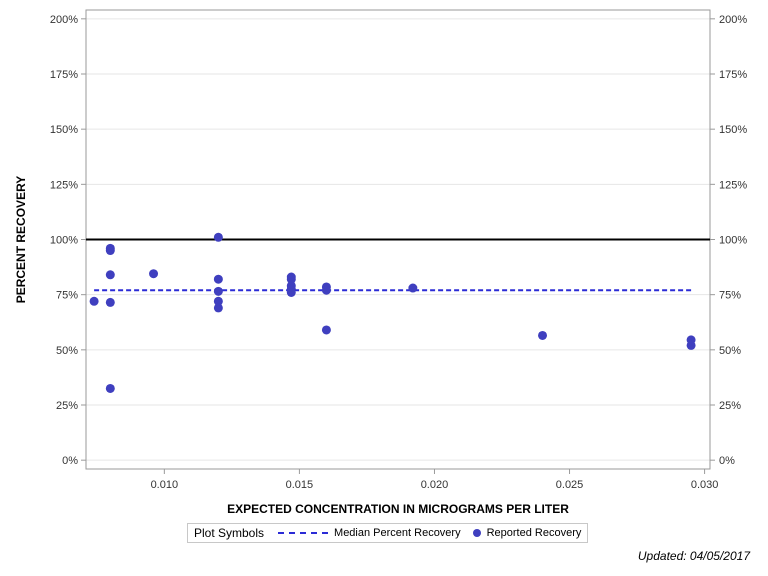  I want to click on y-tick-label-right: 100%, so click(733, 241).